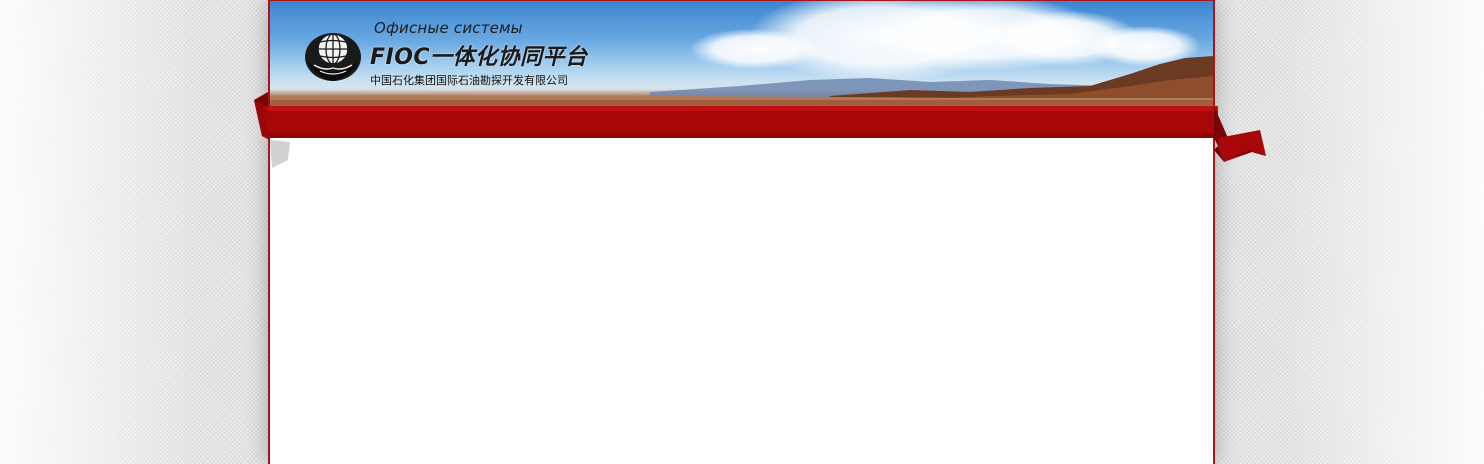  Describe the element at coordinates (469, 80) in the screenshot. I see `company-name: 中国石化集团国际石油勘探开发有限公司` at that location.